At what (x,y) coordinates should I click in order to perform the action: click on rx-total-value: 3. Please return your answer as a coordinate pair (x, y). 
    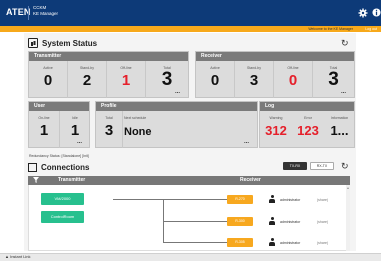
    Looking at the image, I should click on (333, 79).